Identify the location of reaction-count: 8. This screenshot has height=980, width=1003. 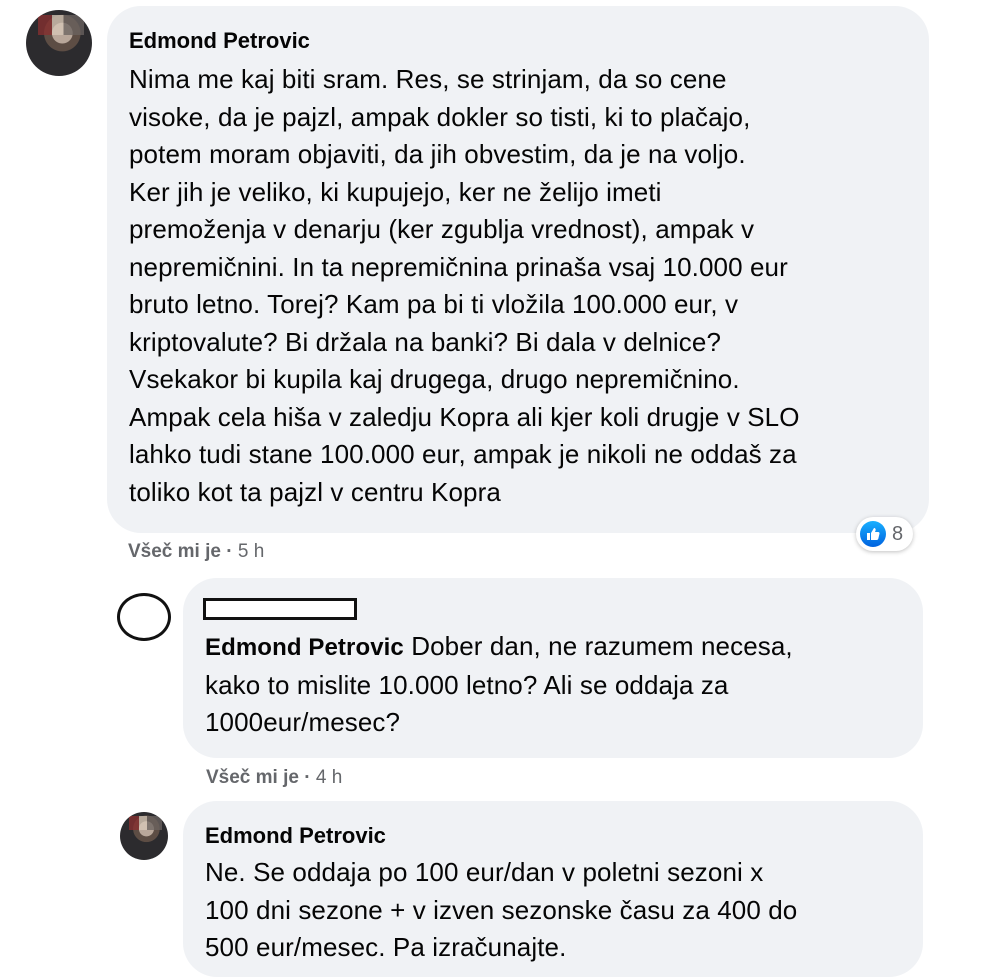
(898, 533).